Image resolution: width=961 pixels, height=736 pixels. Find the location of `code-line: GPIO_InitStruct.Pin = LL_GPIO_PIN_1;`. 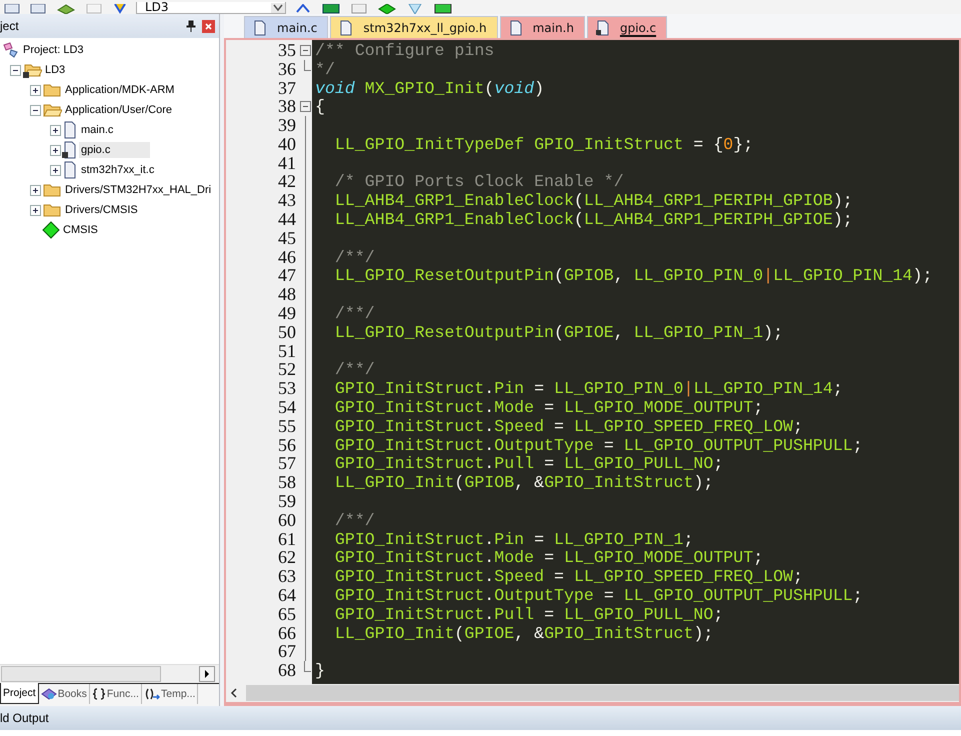

code-line: GPIO_InitStruct.Pin = LL_GPIO_PIN_1; is located at coordinates (514, 539).